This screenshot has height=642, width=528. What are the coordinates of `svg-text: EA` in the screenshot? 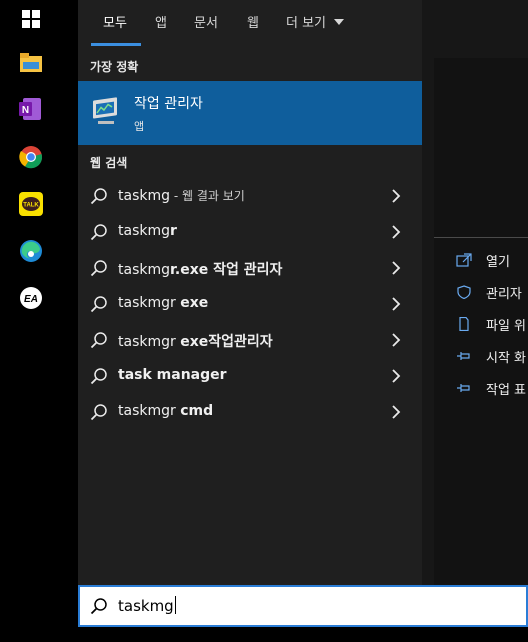 It's located at (31, 299).